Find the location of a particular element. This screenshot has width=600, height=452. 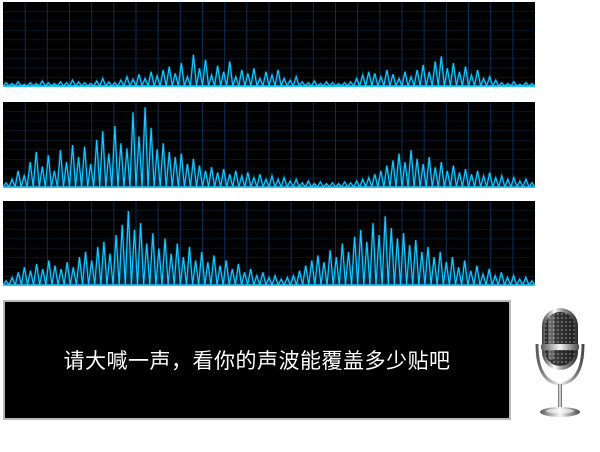

prompt-text: 请大喊一声，看你的声波能覆盖多少贴吧 is located at coordinates (257, 361).